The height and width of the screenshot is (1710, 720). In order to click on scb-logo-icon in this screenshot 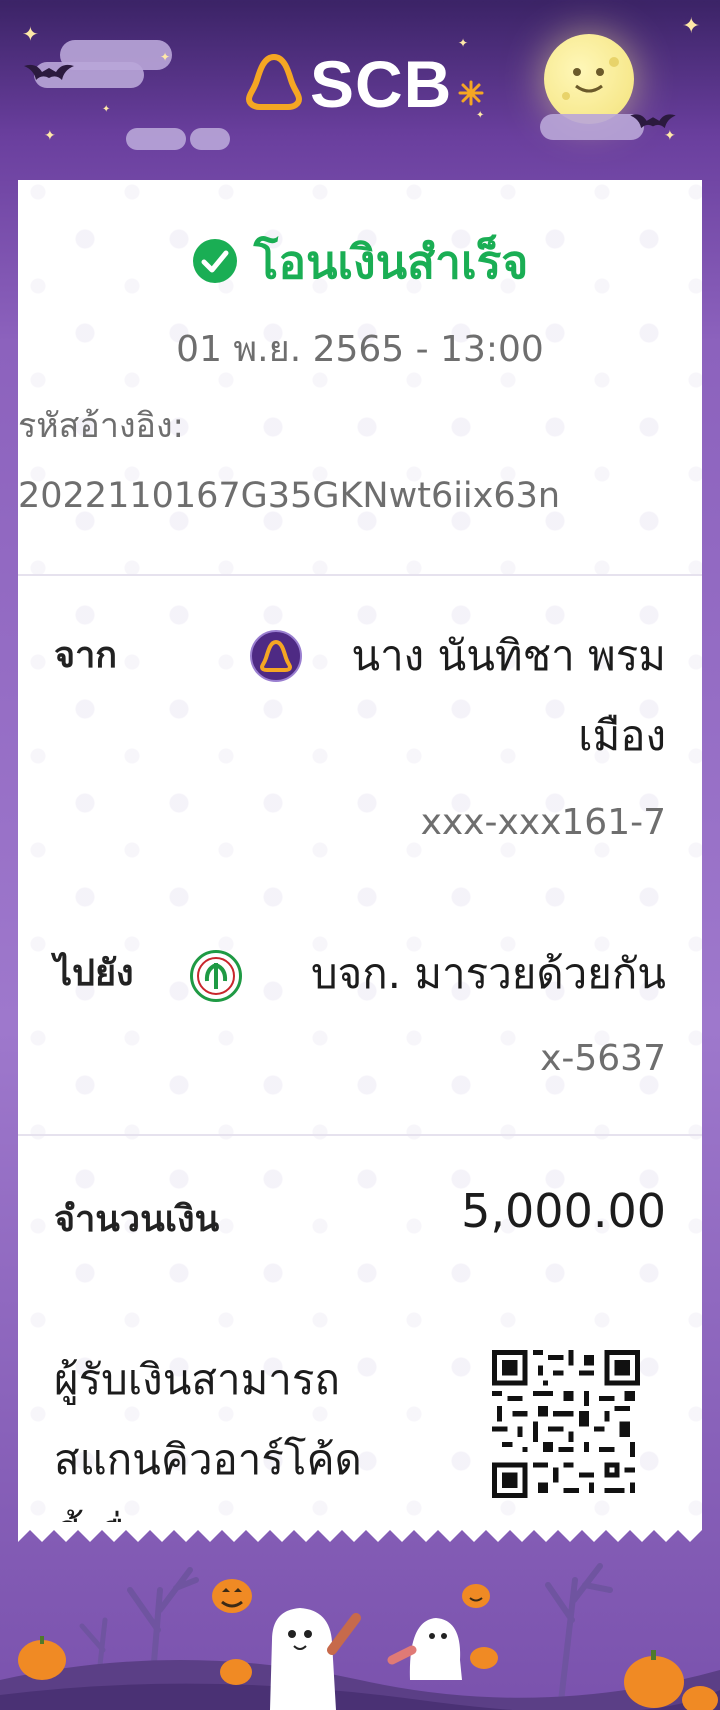, I will do `click(274, 83)`.